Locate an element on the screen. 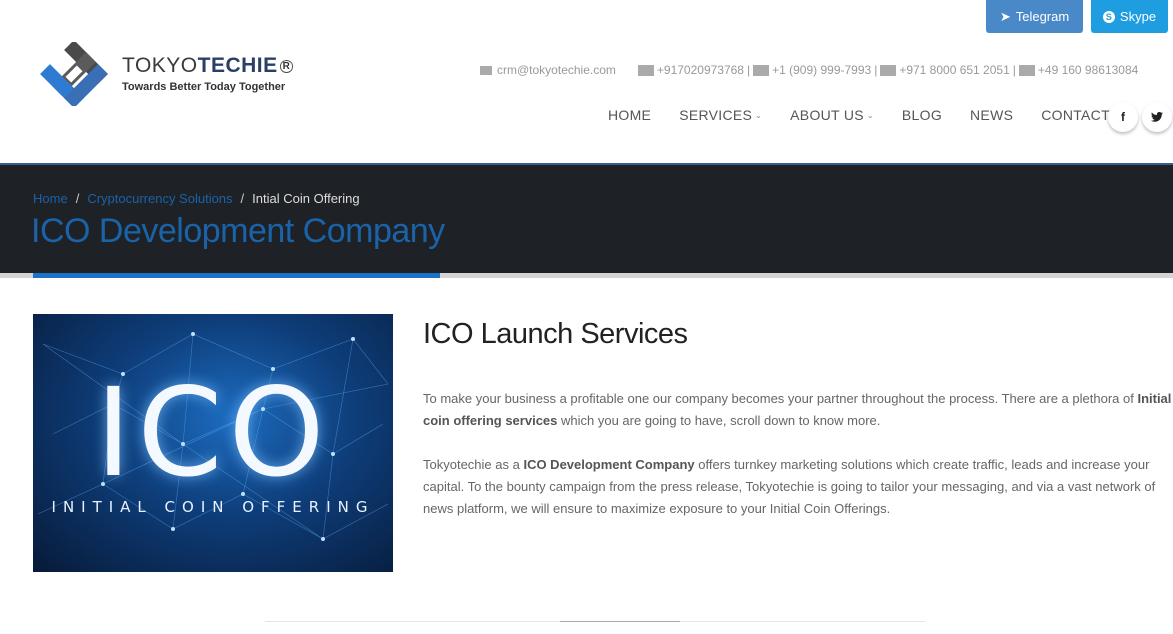 The height and width of the screenshot is (634, 1173). logo-tagline: Towards Better Today Together is located at coordinates (204, 86).